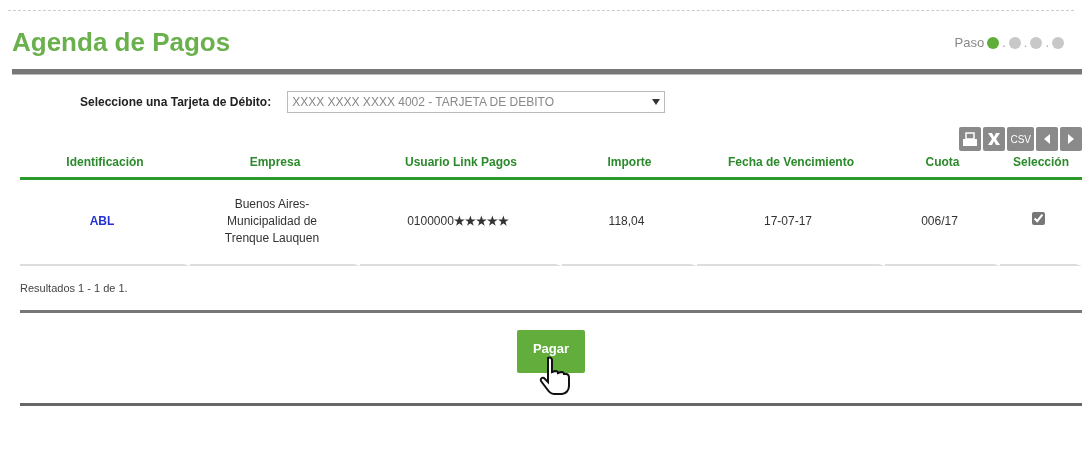 The image size is (1082, 451). I want to click on selection-checkbox, so click(1038, 219).